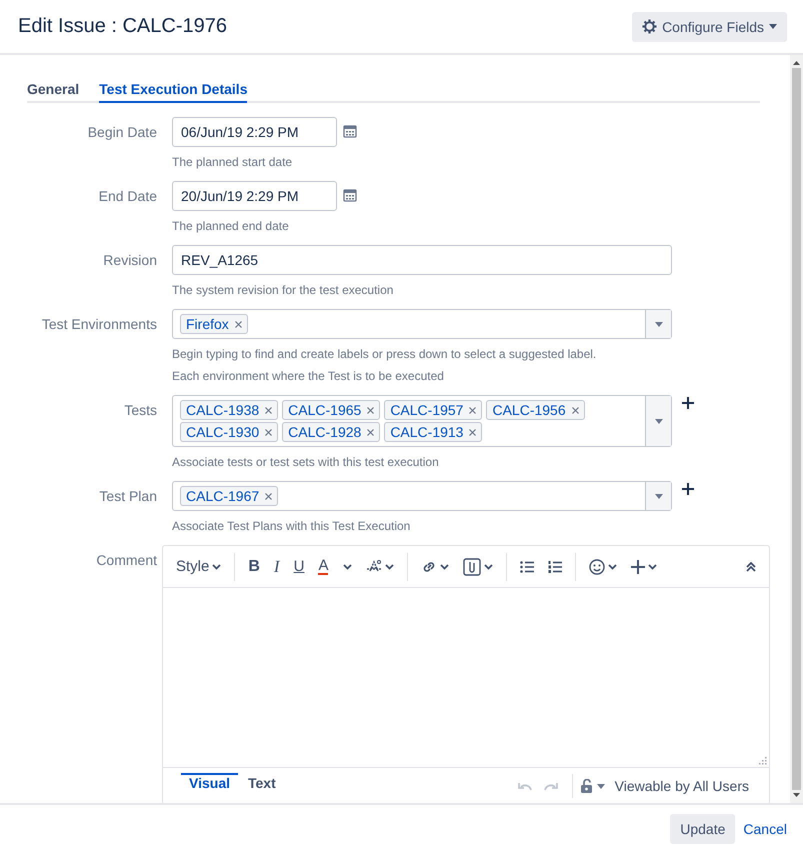 The height and width of the screenshot is (853, 803). Describe the element at coordinates (551, 786) in the screenshot. I see `redo-icon` at that location.